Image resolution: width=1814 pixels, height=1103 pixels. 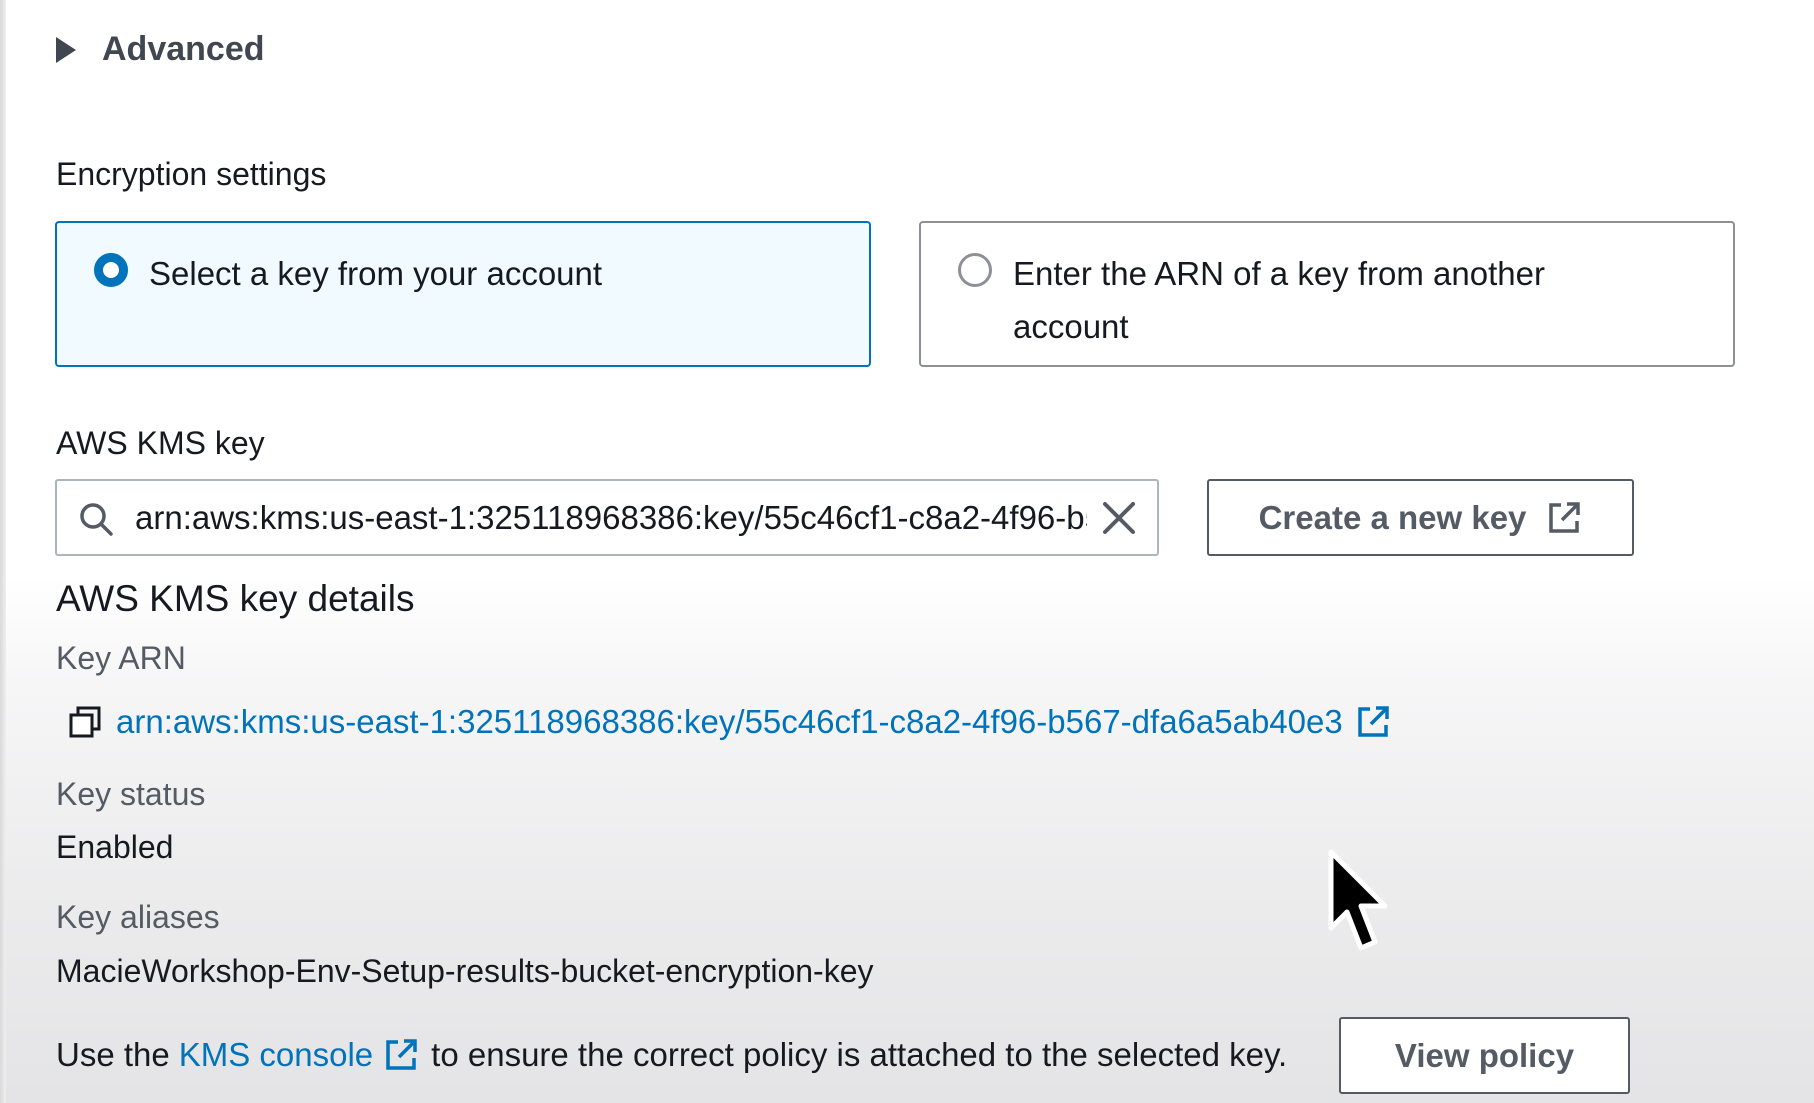 What do you see at coordinates (1119, 518) in the screenshot?
I see `clear-icon` at bounding box center [1119, 518].